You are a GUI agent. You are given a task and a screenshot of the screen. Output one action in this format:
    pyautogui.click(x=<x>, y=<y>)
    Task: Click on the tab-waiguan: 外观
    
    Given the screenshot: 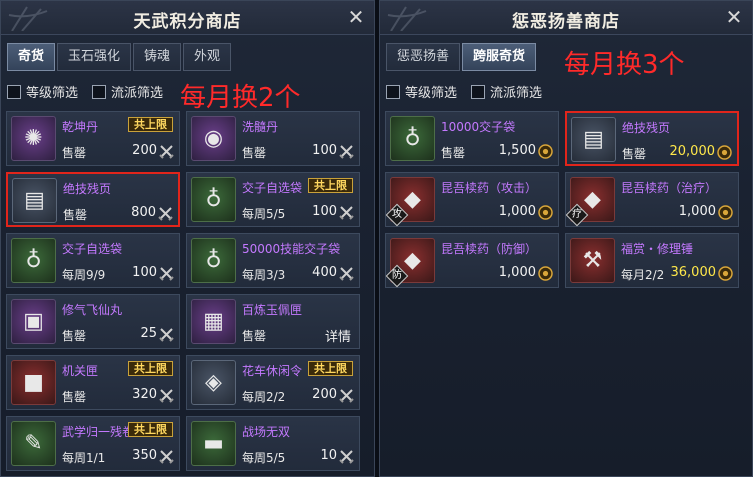 What is the action you would take?
    pyautogui.click(x=207, y=57)
    